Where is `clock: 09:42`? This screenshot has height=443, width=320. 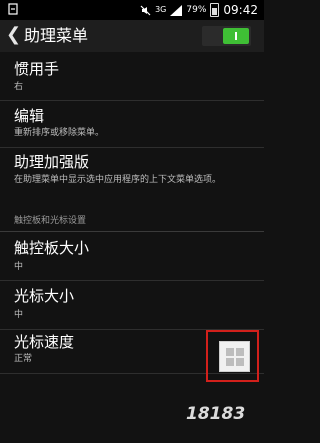
clock: 09:42 is located at coordinates (240, 10).